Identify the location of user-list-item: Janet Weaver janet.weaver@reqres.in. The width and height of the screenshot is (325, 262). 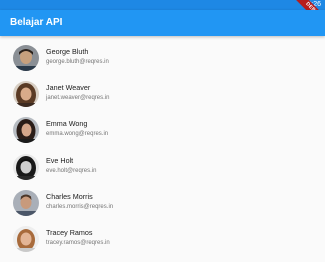
(162, 94).